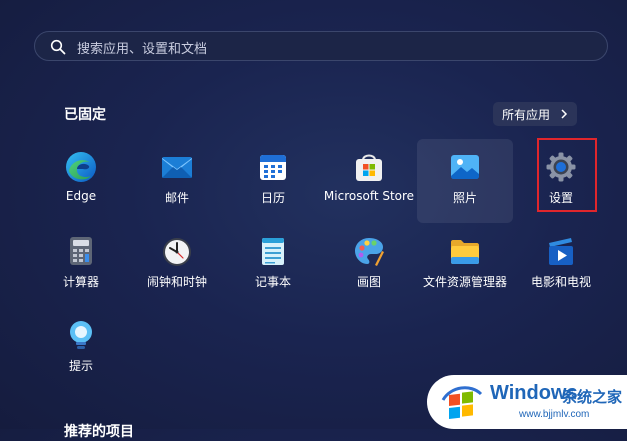 The height and width of the screenshot is (441, 627). I want to click on all-apps-label: 所有应用, so click(526, 114).